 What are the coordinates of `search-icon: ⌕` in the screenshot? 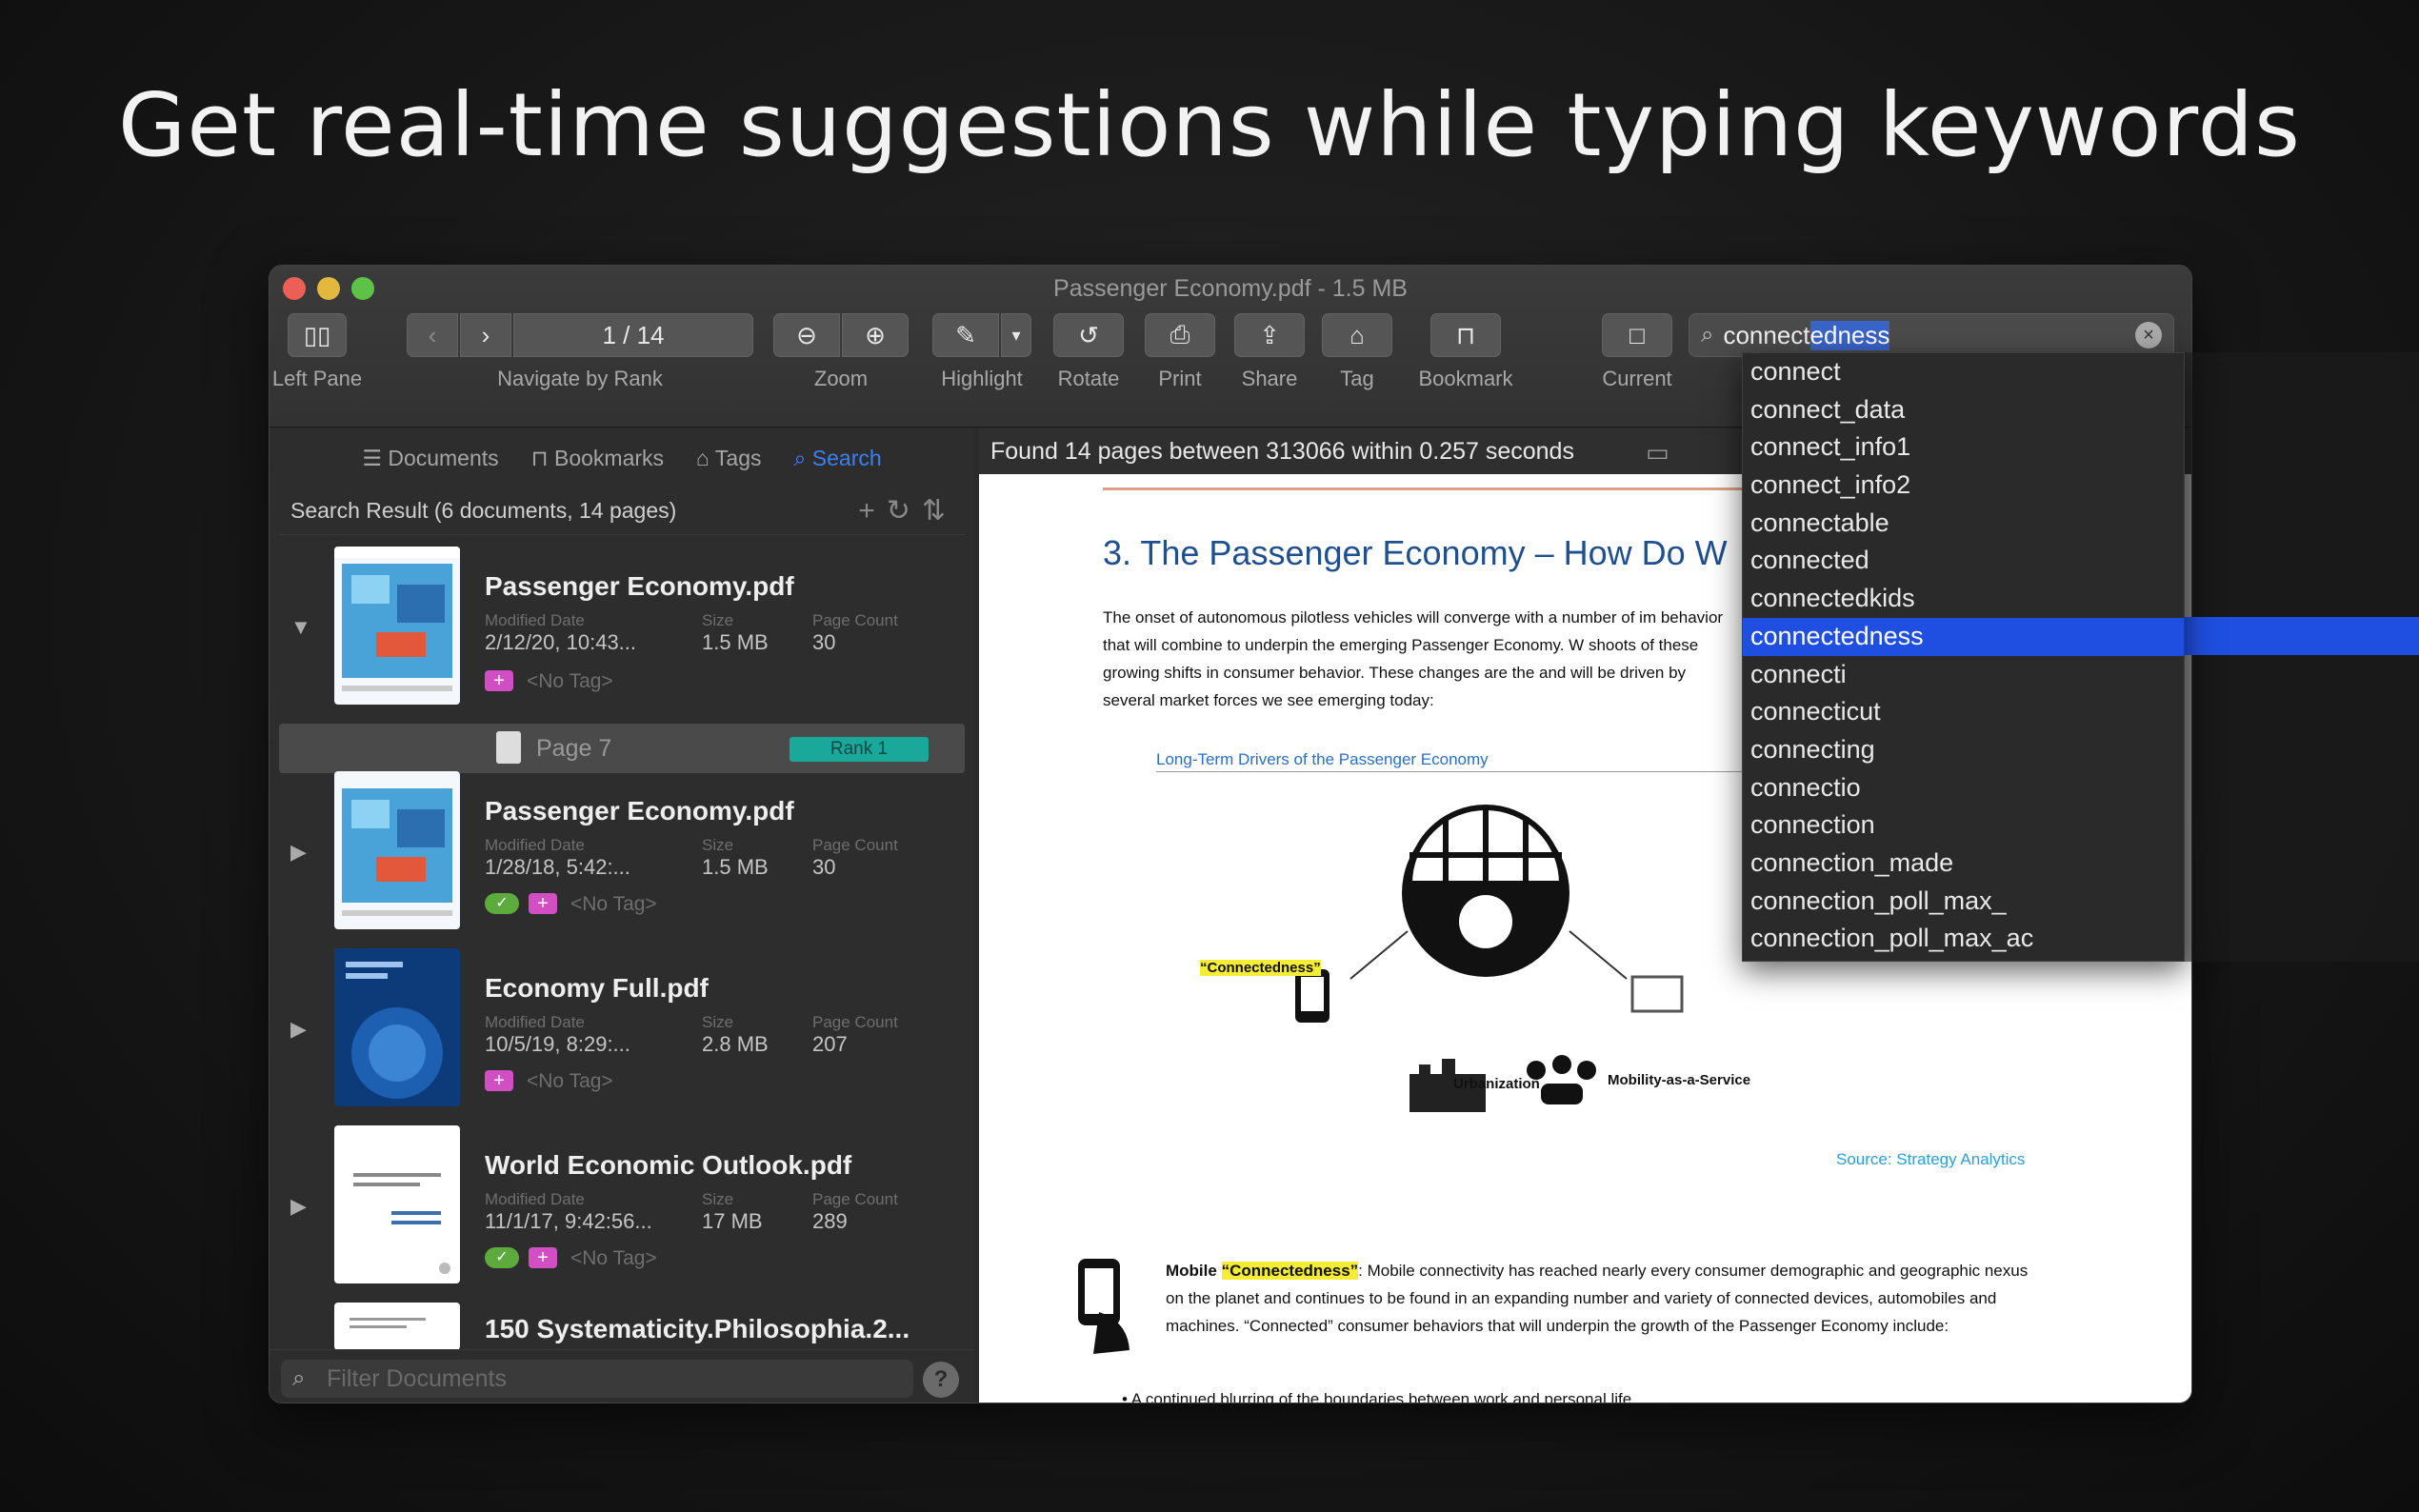 It's located at (1707, 335).